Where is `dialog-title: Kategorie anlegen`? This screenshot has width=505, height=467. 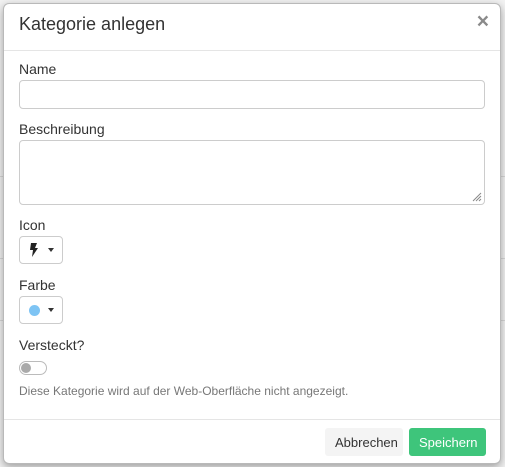 dialog-title: Kategorie anlegen is located at coordinates (92, 24).